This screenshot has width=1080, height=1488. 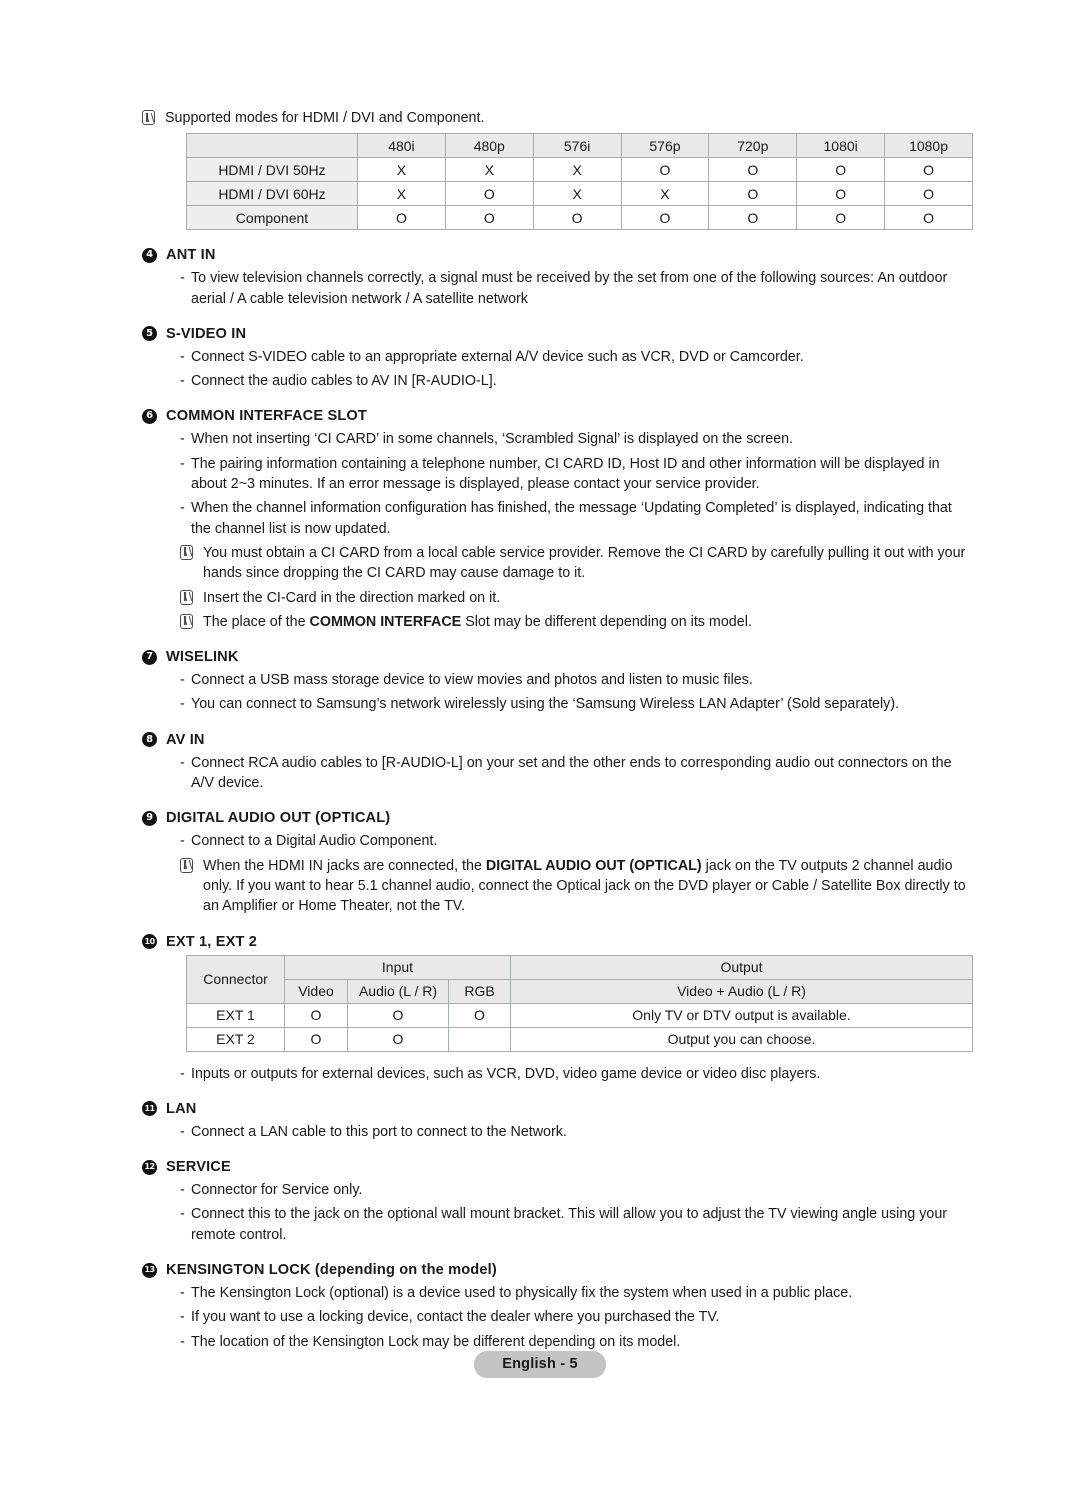 What do you see at coordinates (149, 1167) in the screenshot?
I see `section-number-bullet: 12` at bounding box center [149, 1167].